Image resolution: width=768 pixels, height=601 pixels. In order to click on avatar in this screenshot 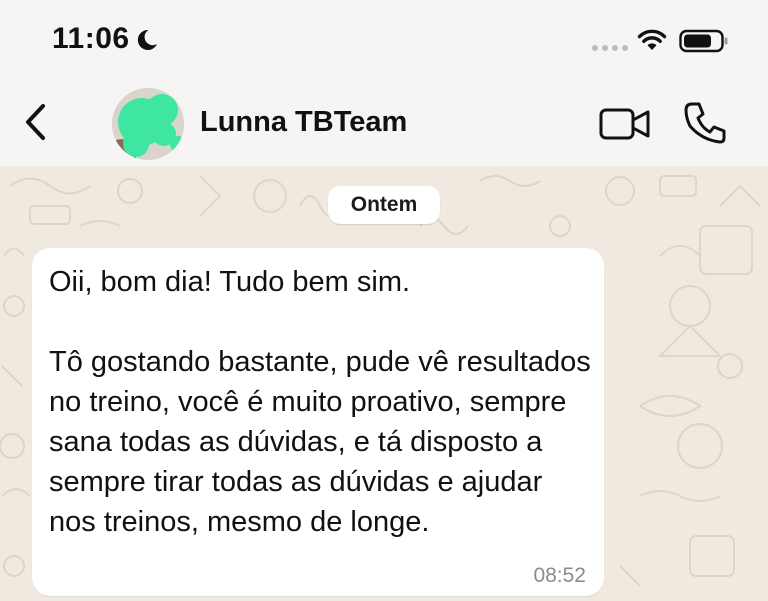, I will do `click(148, 124)`.